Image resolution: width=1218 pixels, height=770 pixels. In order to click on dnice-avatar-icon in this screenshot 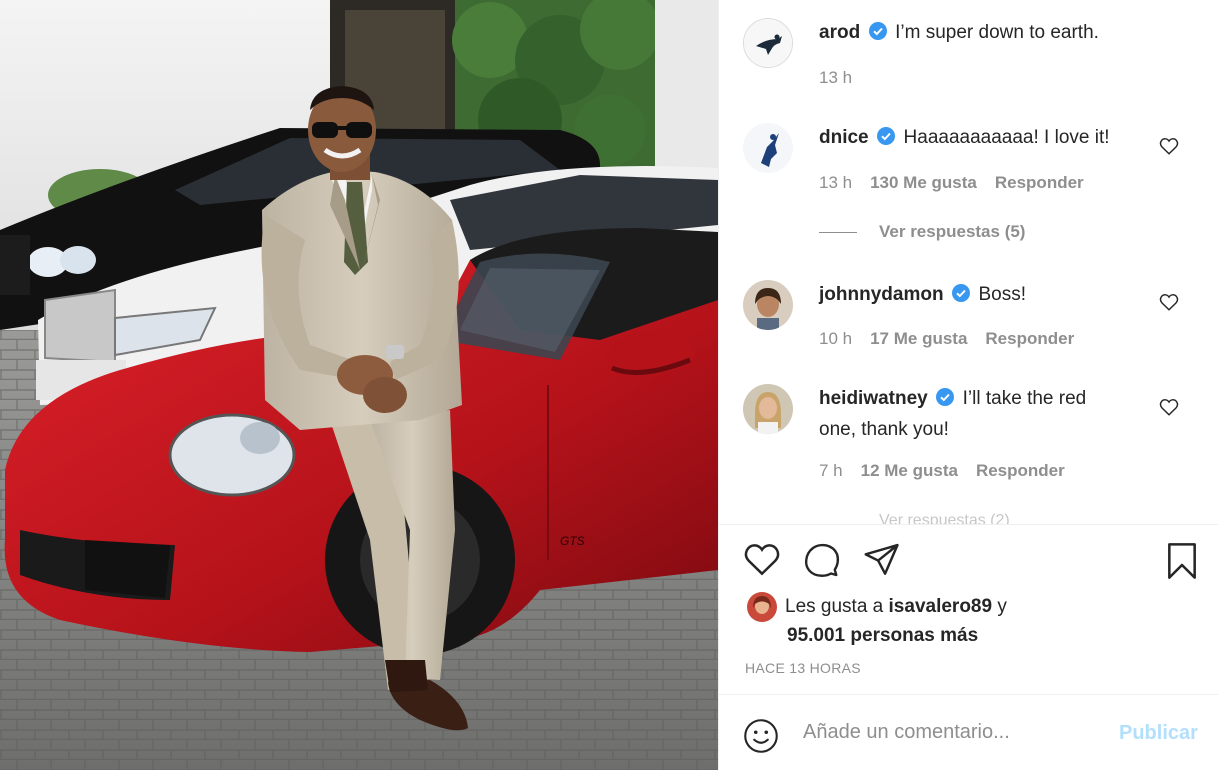, I will do `click(768, 148)`.